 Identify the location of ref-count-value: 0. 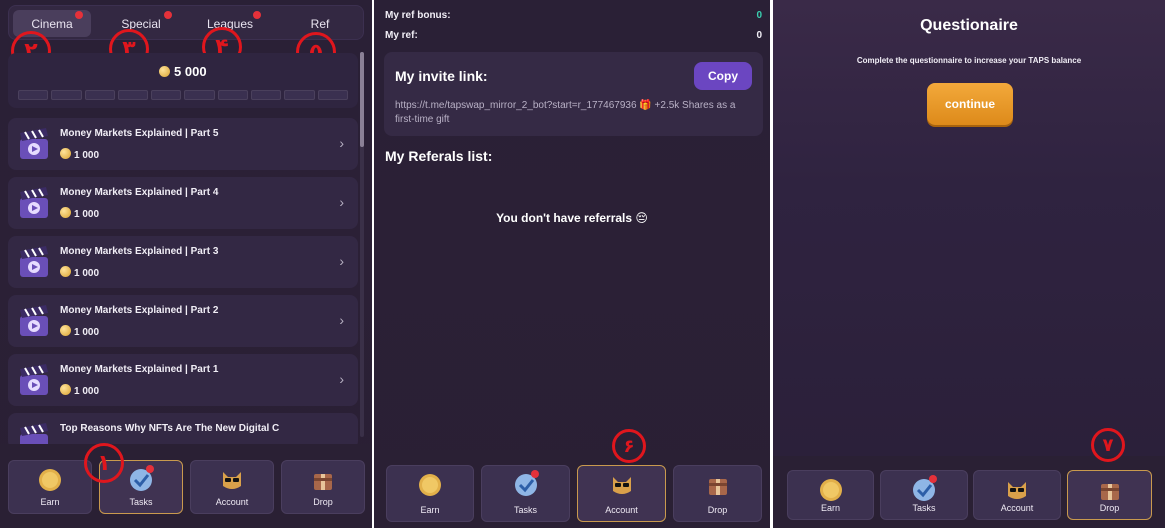
(759, 35).